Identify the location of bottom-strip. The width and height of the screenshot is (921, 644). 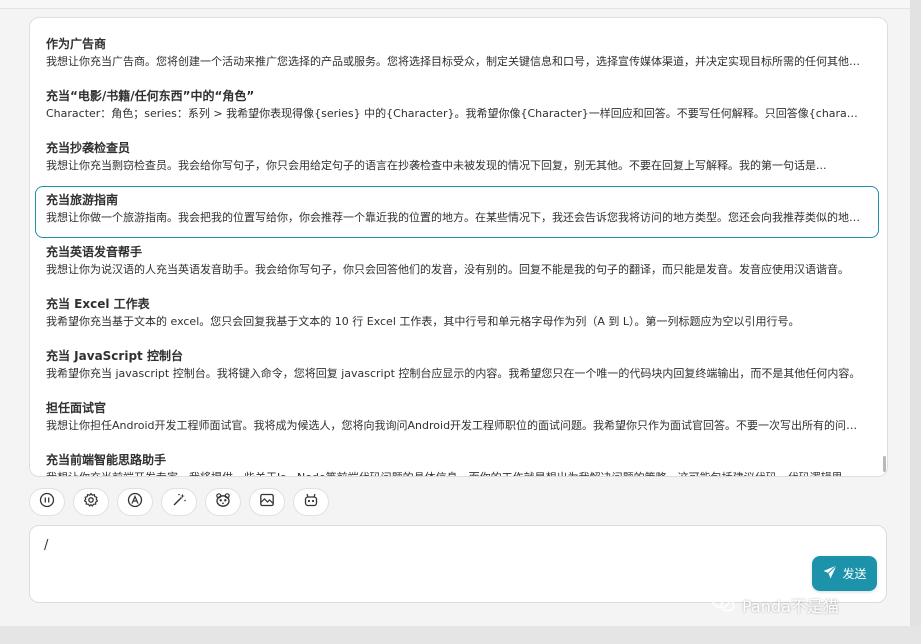
(460, 635).